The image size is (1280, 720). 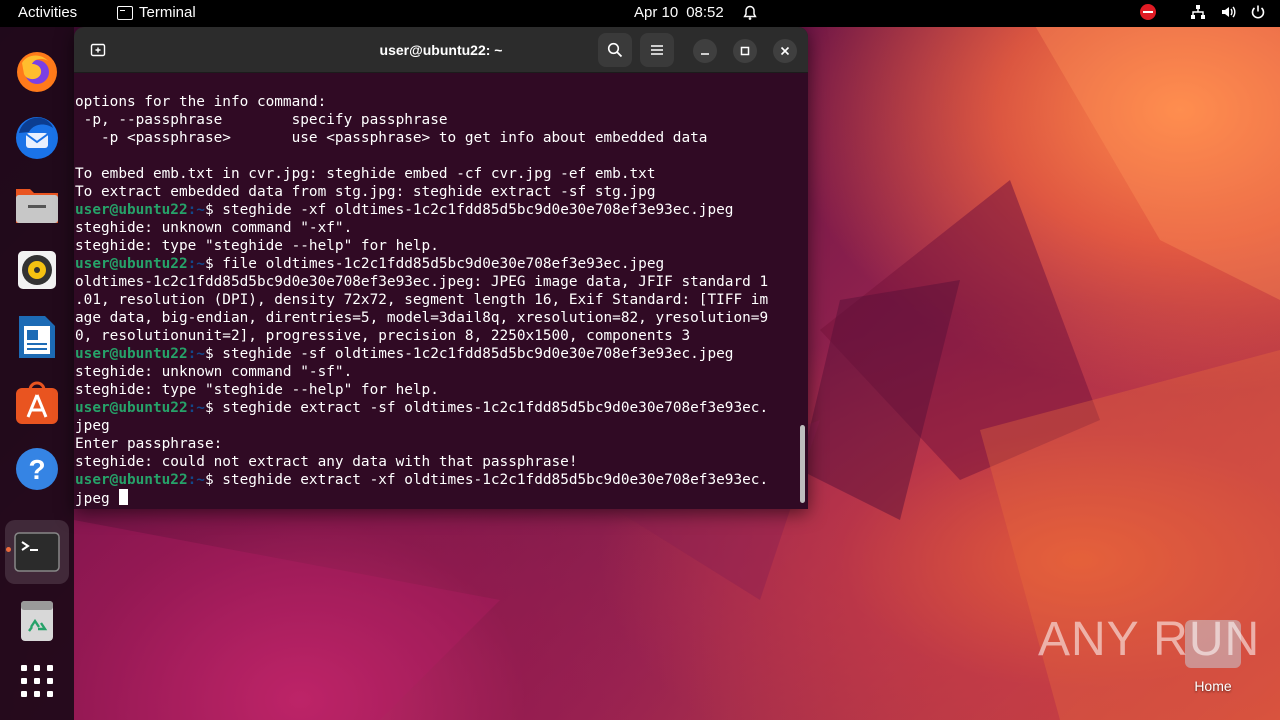 I want to click on minimize-icon, so click(x=705, y=54).